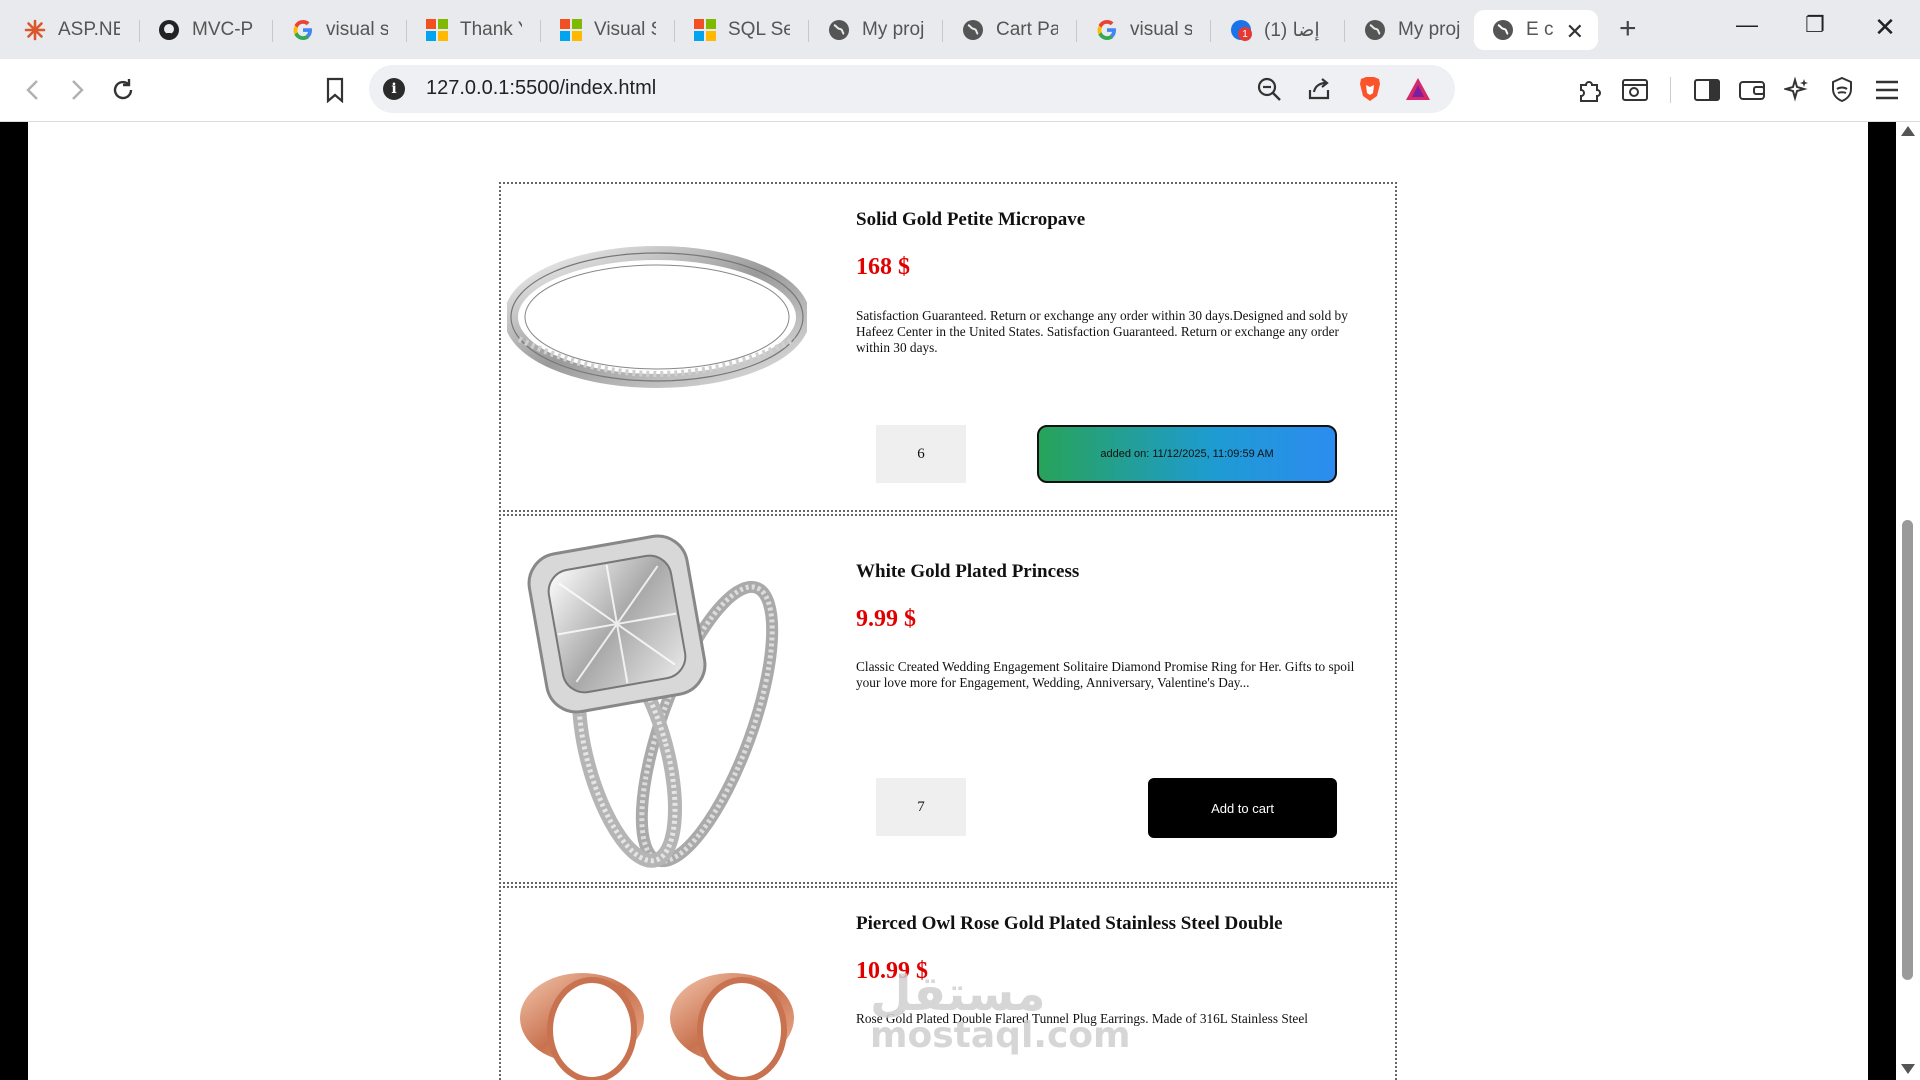 This screenshot has width=1920, height=1080. I want to click on tab-cart-page: Cart Pa, so click(1009, 30).